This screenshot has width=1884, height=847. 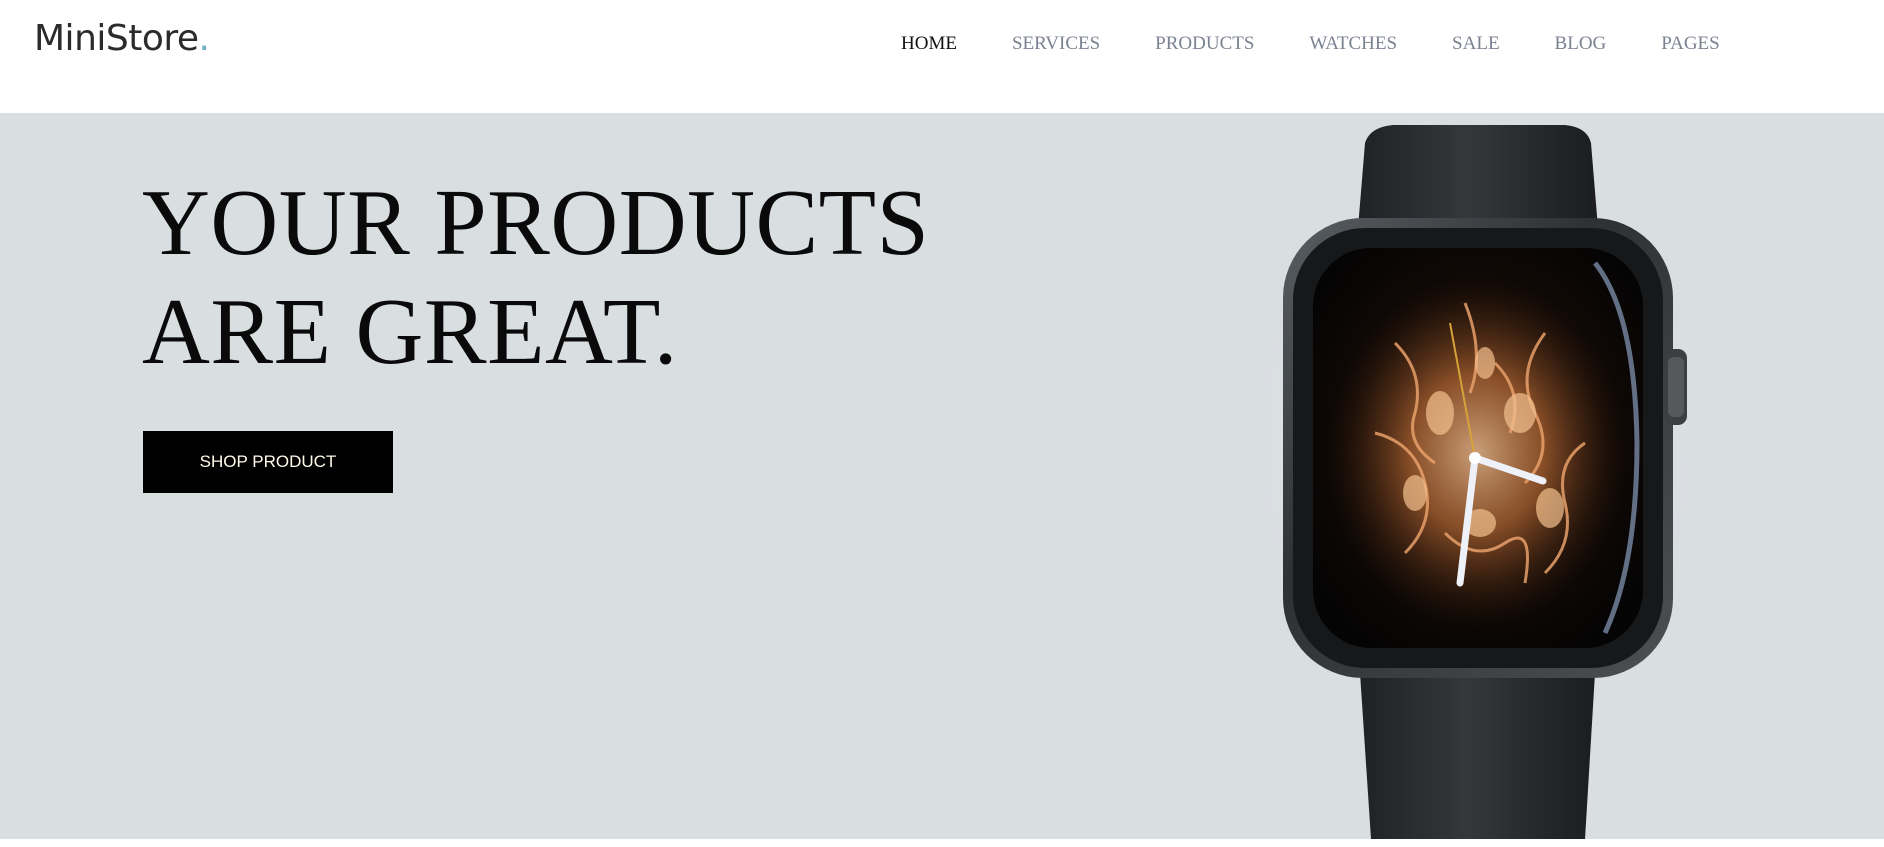 What do you see at coordinates (268, 462) in the screenshot?
I see `shop-product-button: SHOP PRODUCT` at bounding box center [268, 462].